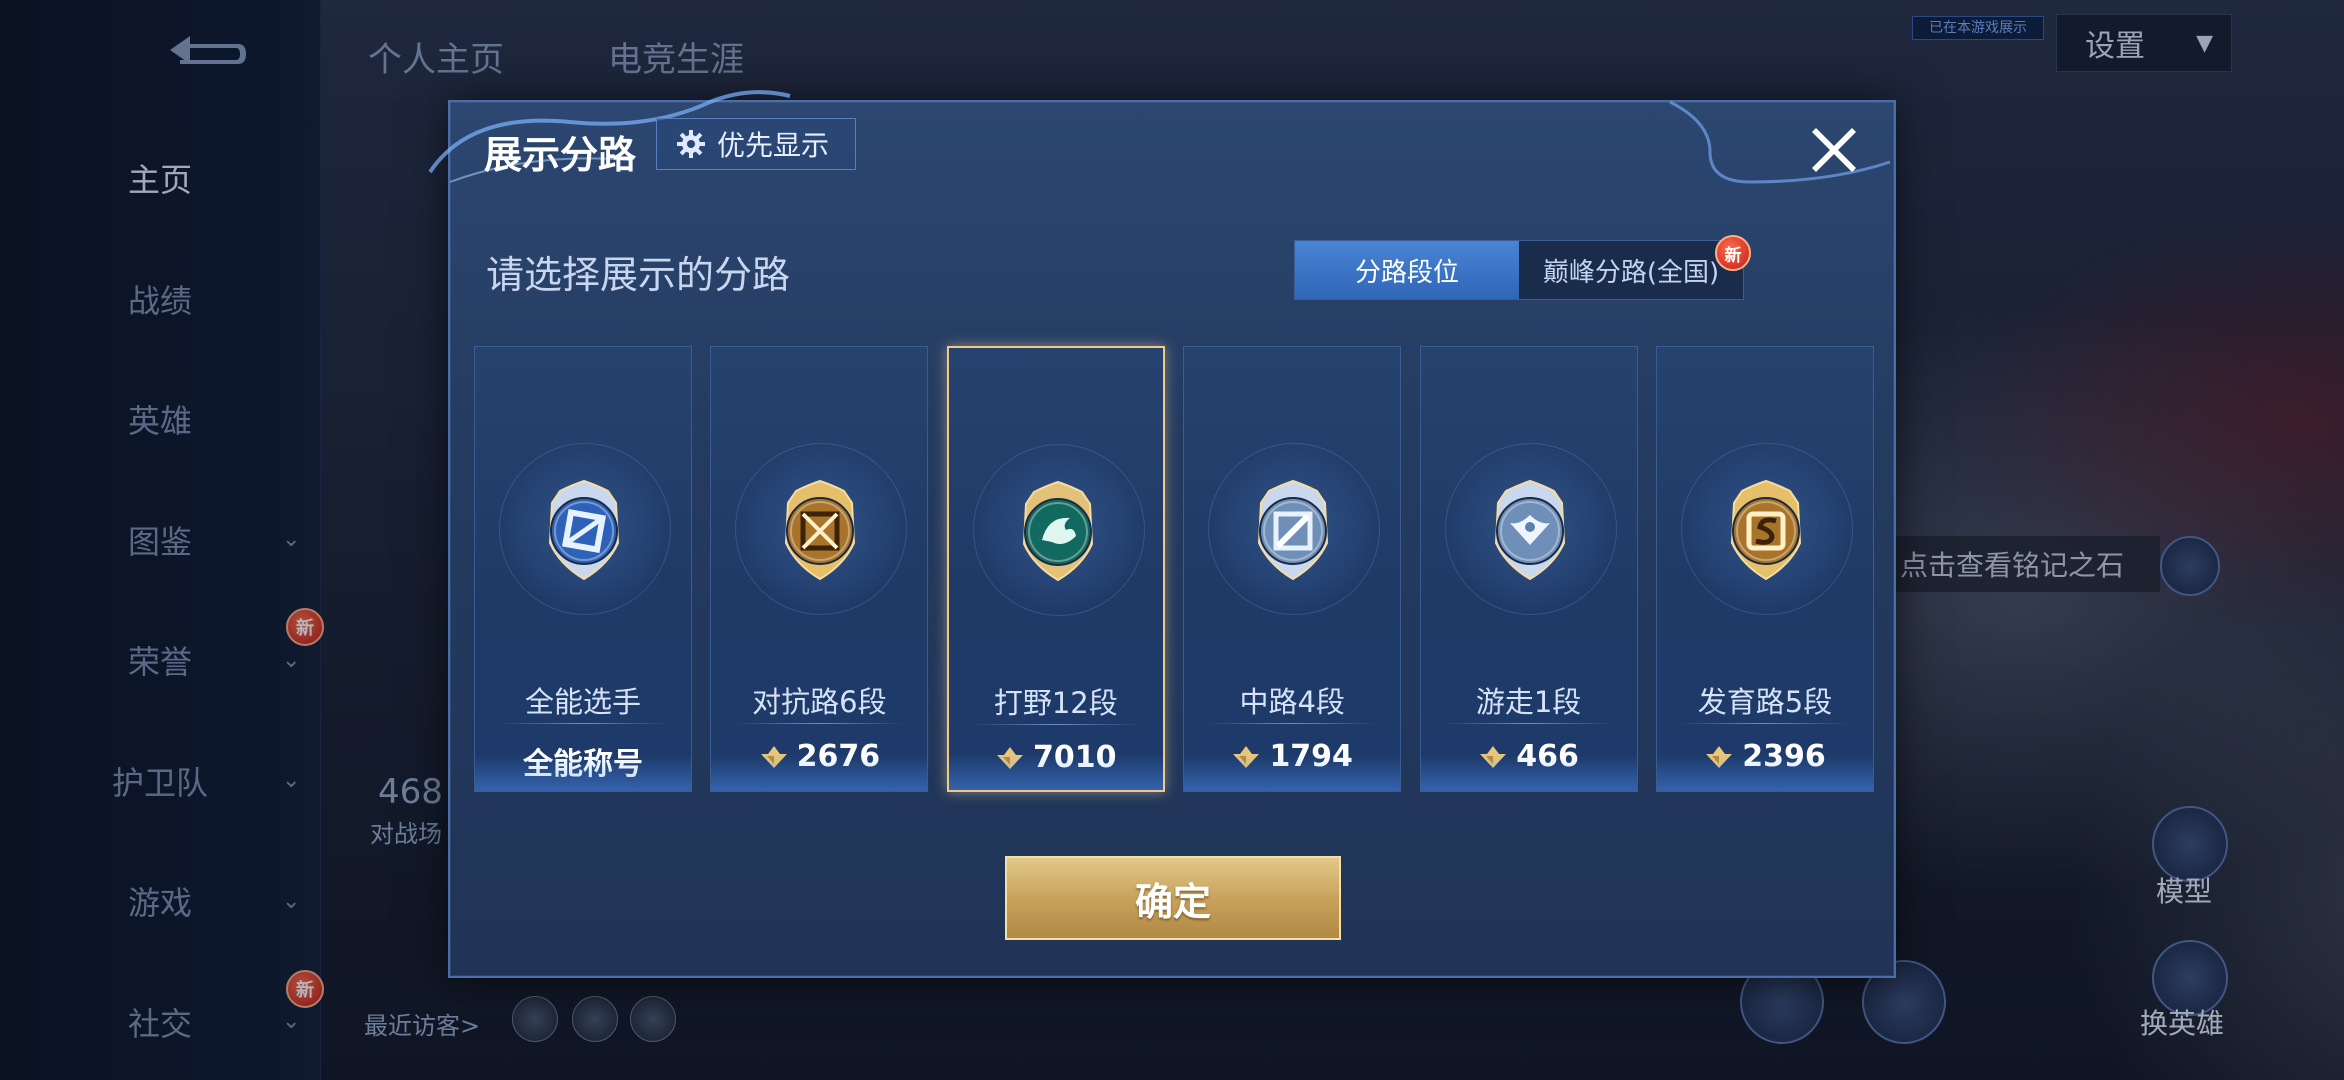 The width and height of the screenshot is (2344, 1080). I want to click on farm-lane-emblem-icon, so click(1766, 530).